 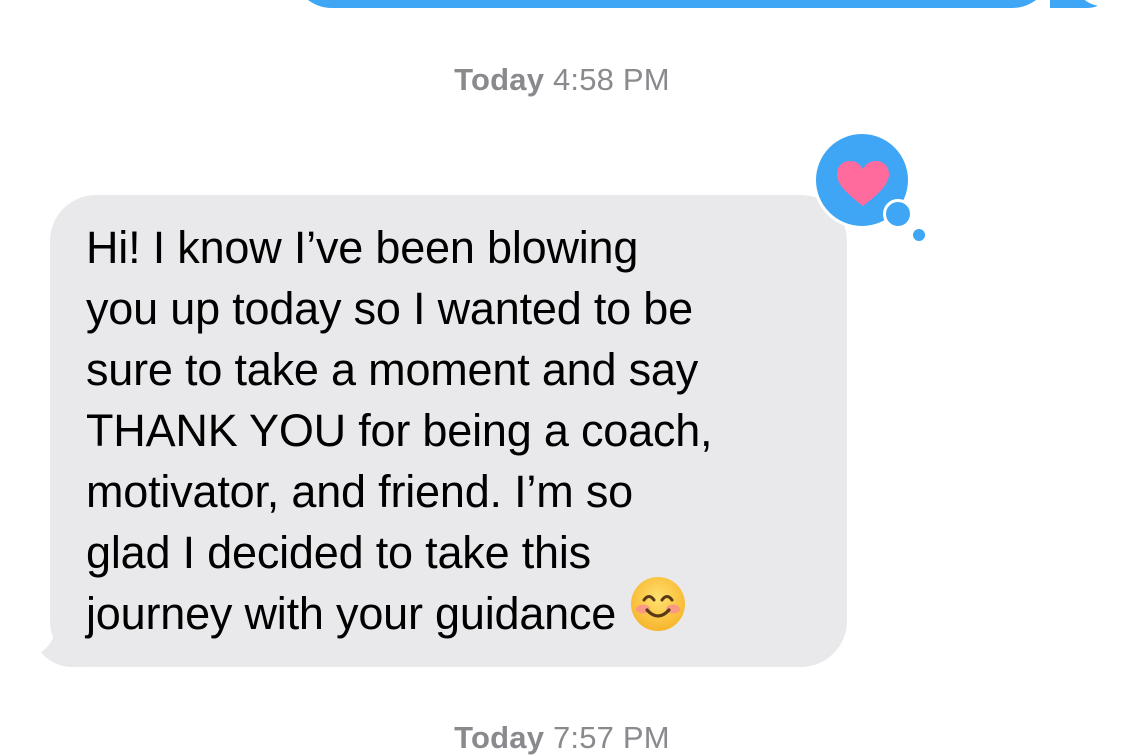 What do you see at coordinates (863, 186) in the screenshot?
I see `heart-icon` at bounding box center [863, 186].